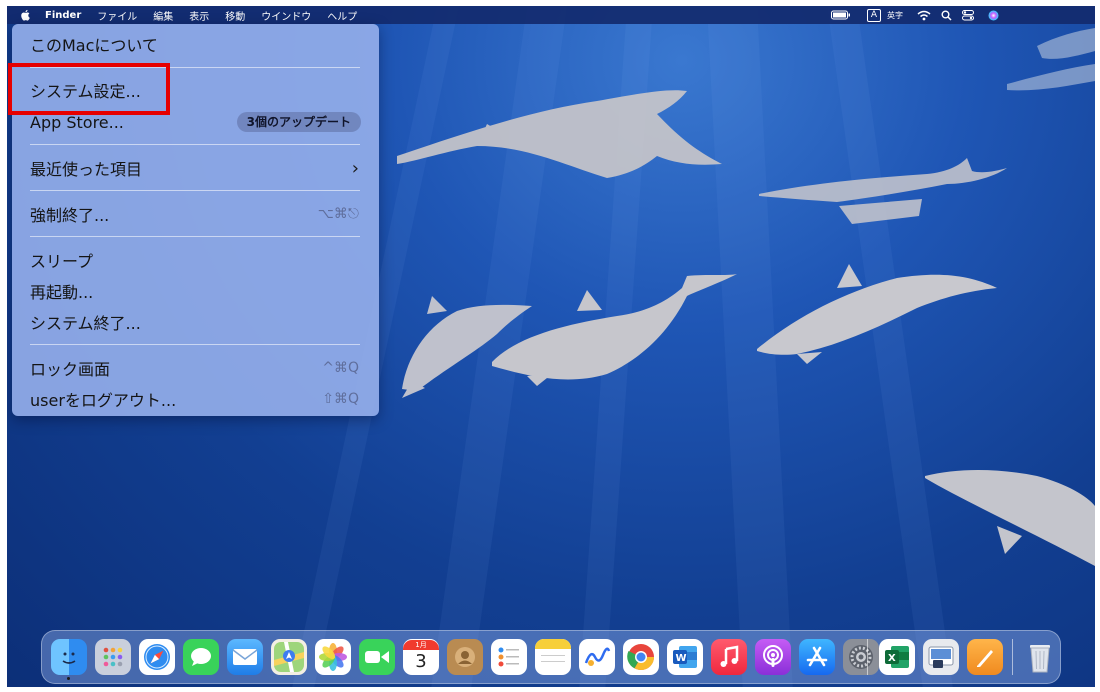 Image resolution: width=1100 pixels, height=692 pixels. I want to click on menu-edit: 編集, so click(163, 15).